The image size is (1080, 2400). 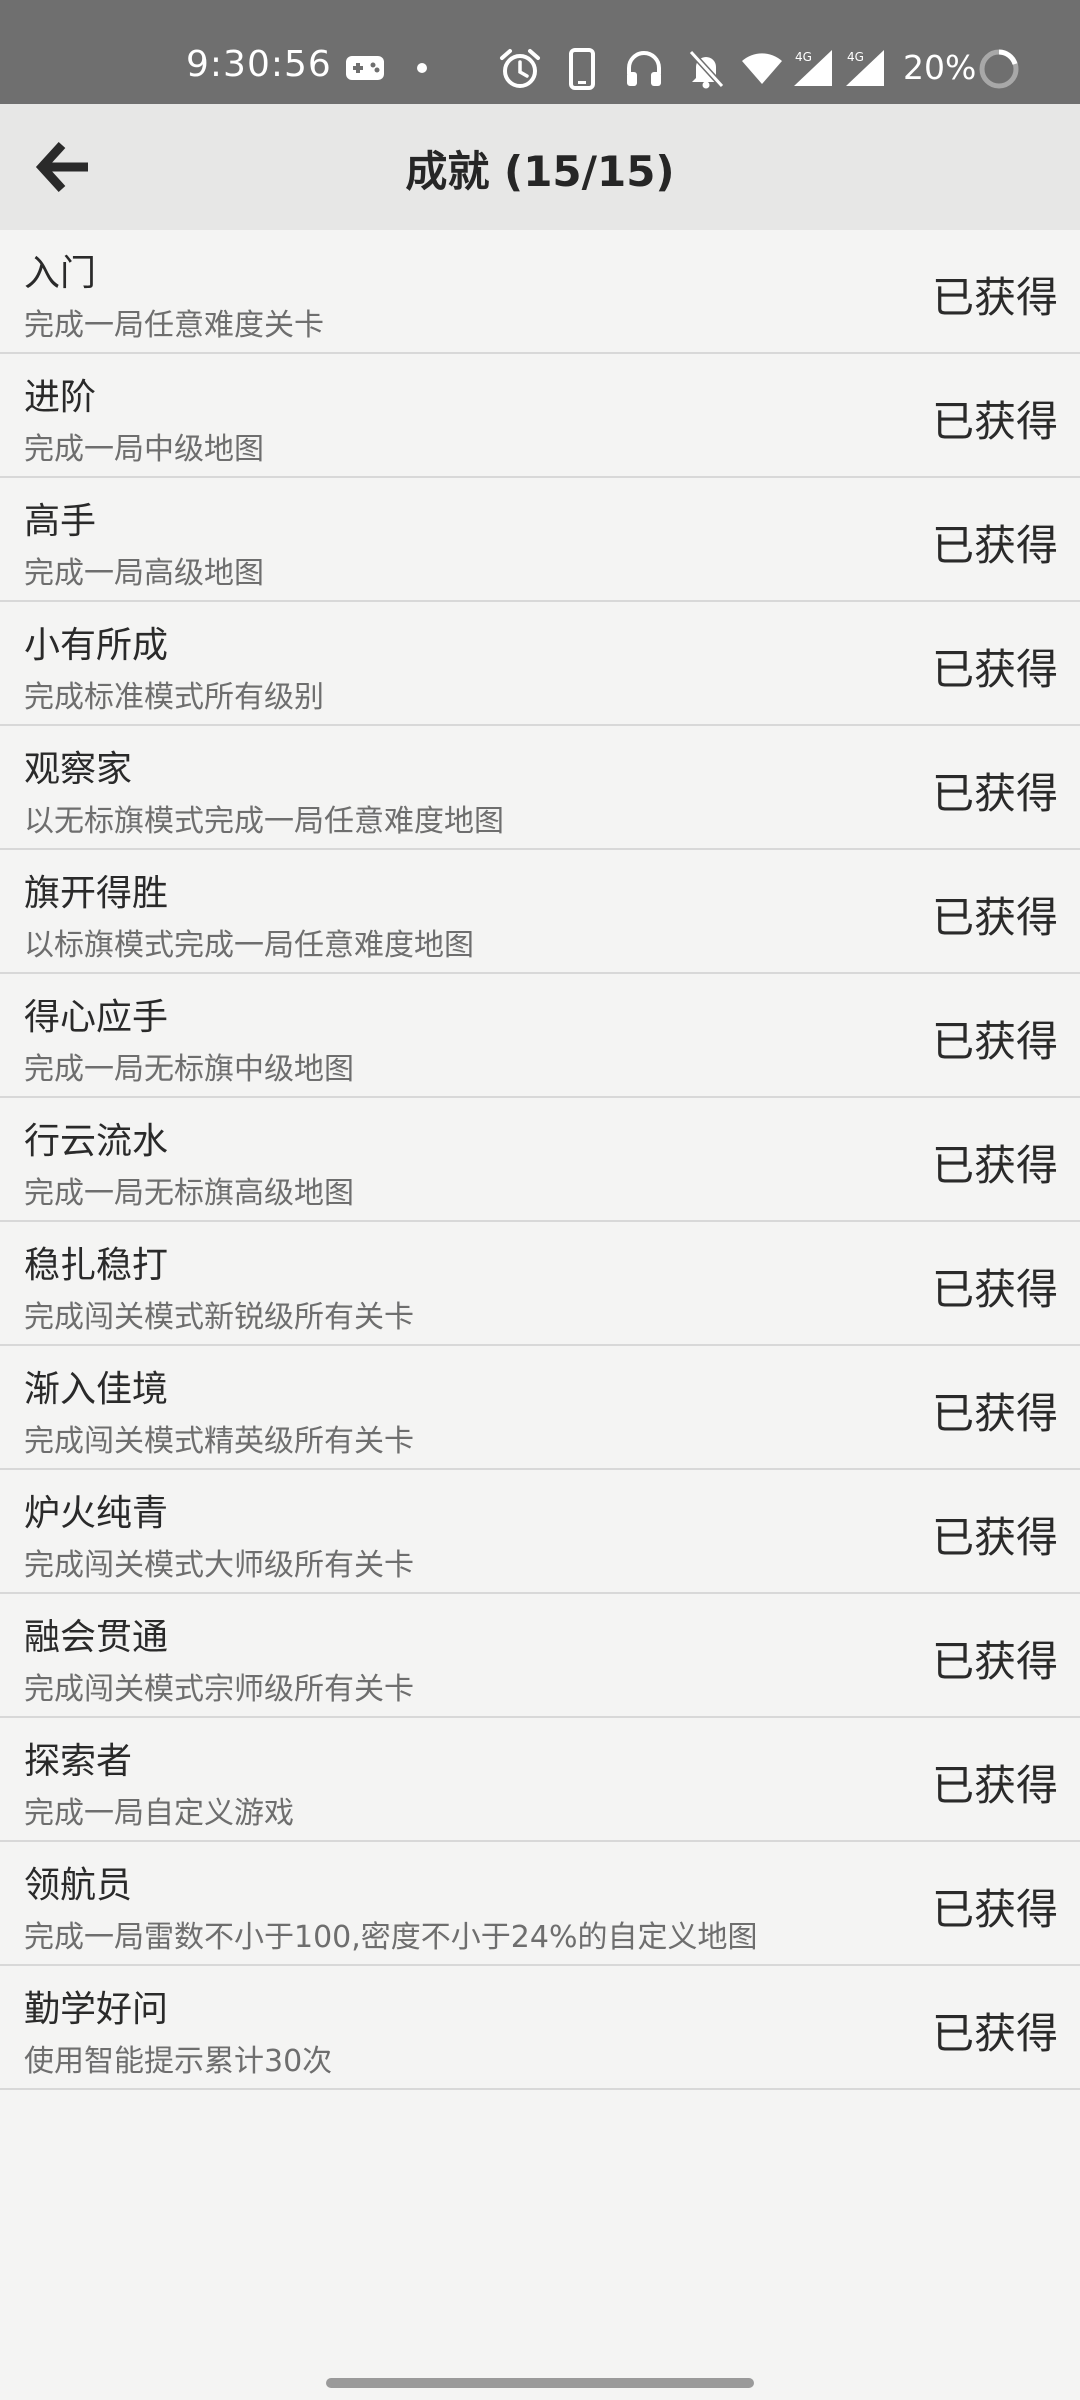 What do you see at coordinates (940, 67) in the screenshot?
I see `battery-percent: 20%` at bounding box center [940, 67].